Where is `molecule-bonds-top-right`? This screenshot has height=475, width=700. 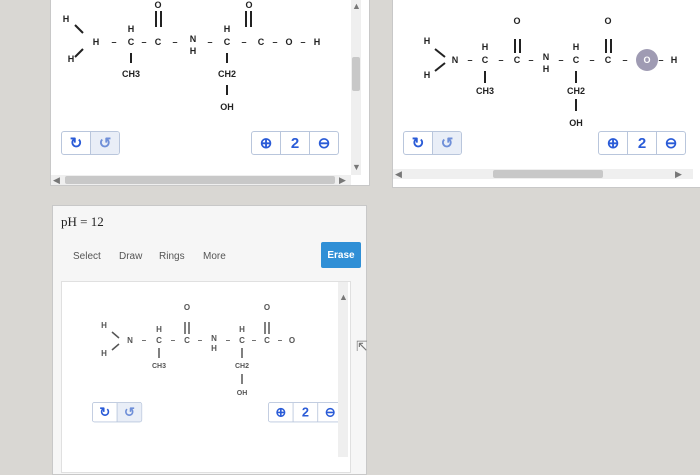 molecule-bonds-top-right is located at coordinates (523, 75).